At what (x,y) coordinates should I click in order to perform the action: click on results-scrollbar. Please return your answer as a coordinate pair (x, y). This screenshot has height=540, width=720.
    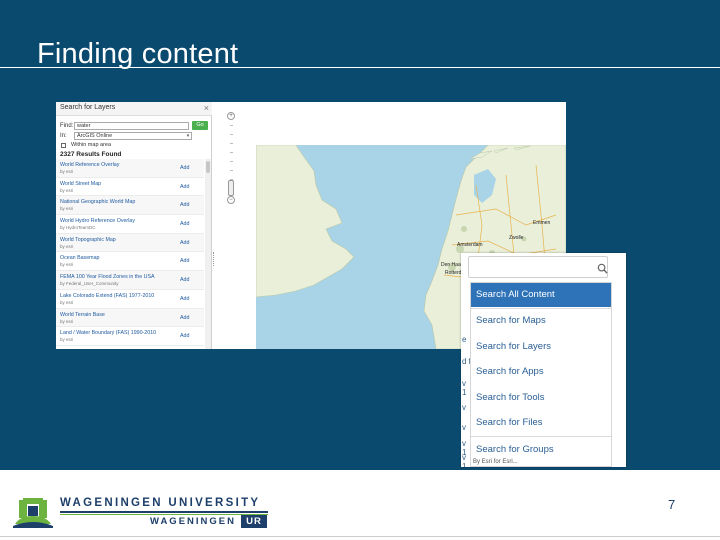
    Looking at the image, I should click on (208, 254).